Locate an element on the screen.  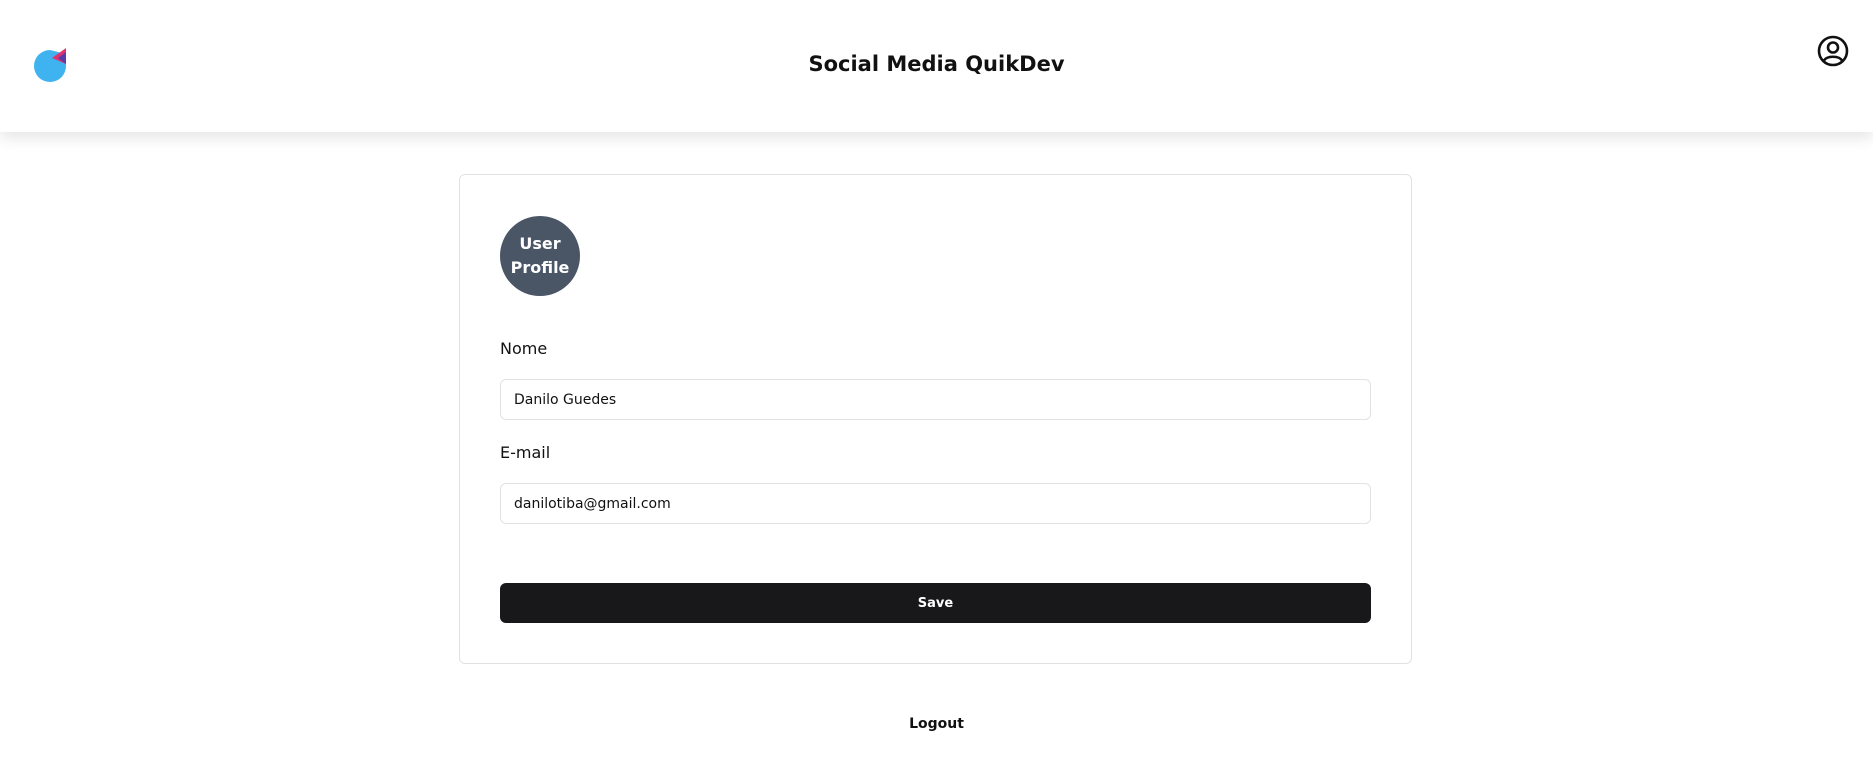
email-label: E-mail is located at coordinates (525, 452).